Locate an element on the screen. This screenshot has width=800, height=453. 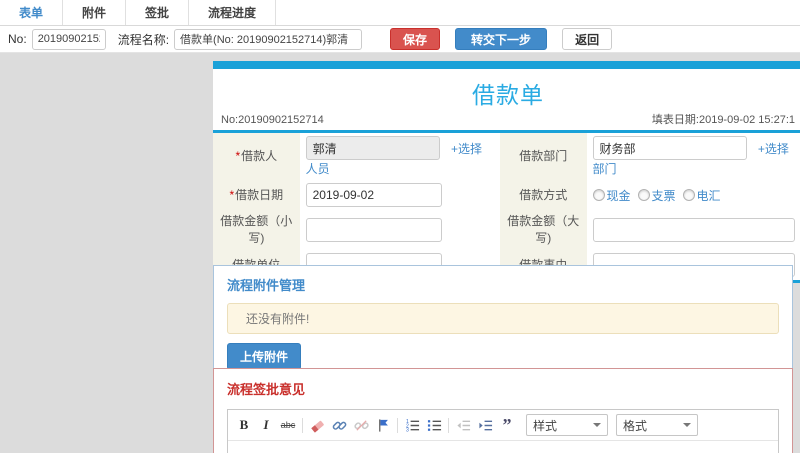
bold-icon: B is located at coordinates (244, 425).